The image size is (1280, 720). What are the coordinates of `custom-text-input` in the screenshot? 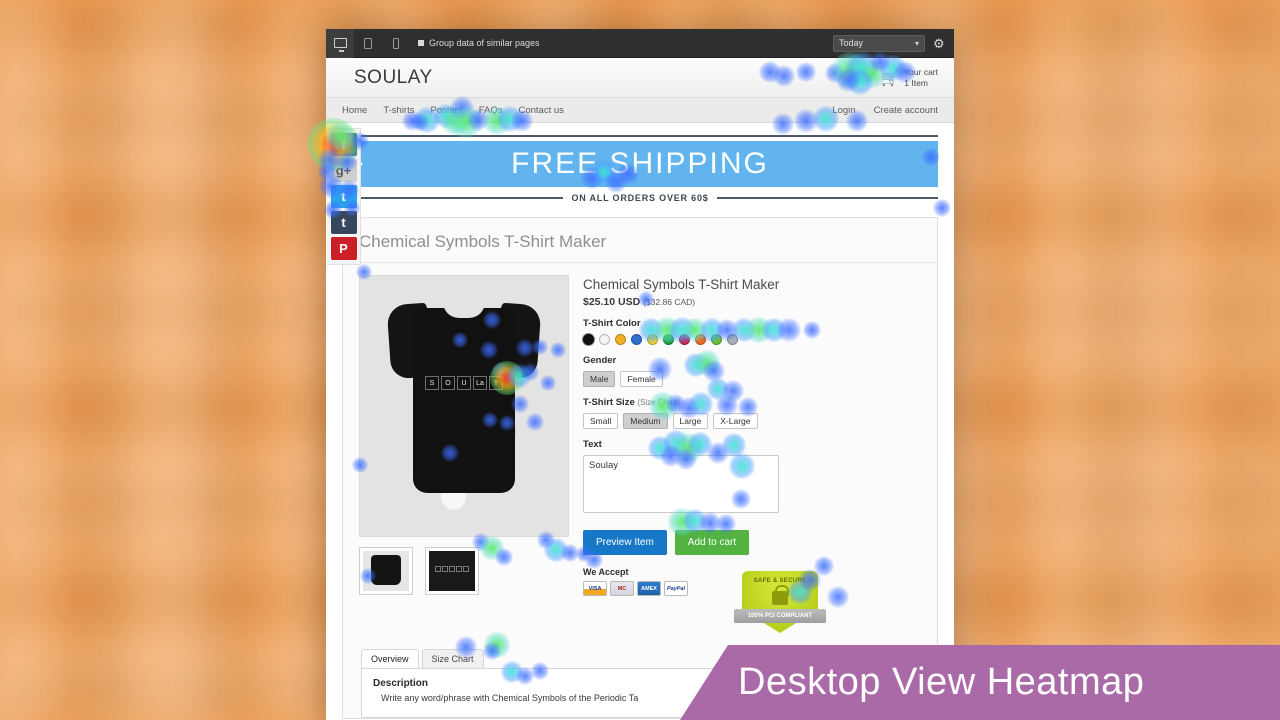 It's located at (681, 484).